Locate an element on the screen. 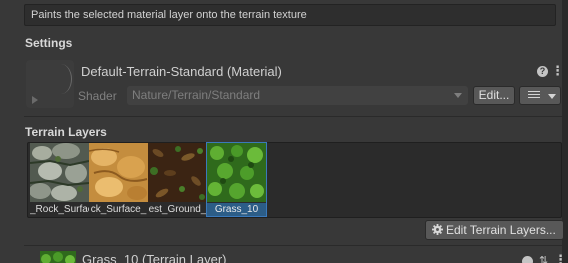 The height and width of the screenshot is (263, 568). left-gutter is located at coordinates (7, 131).